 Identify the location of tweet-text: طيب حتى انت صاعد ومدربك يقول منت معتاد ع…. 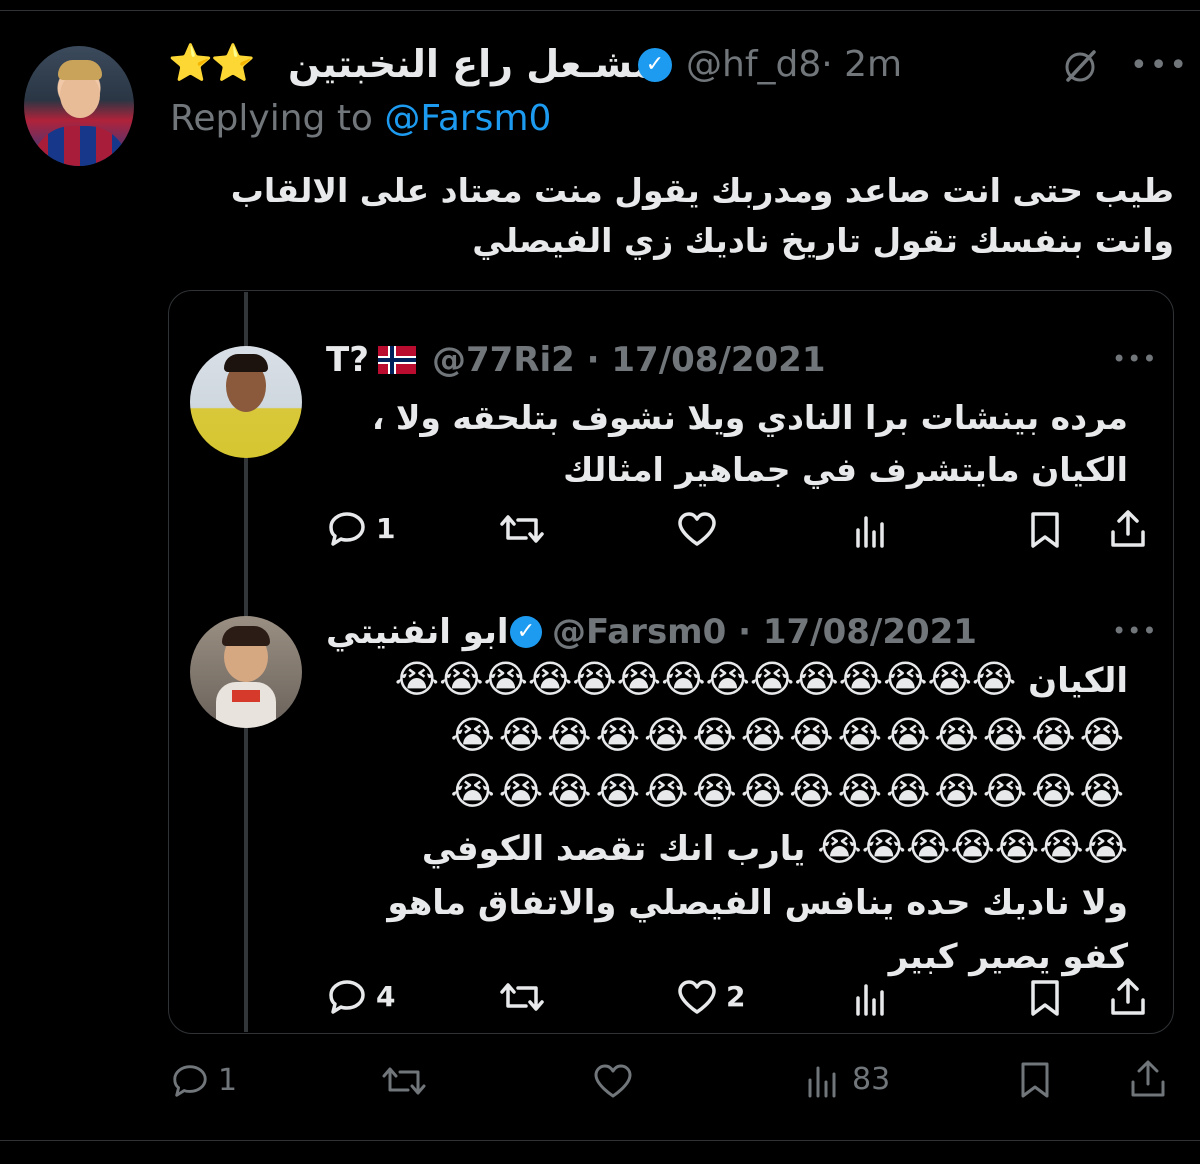
(702, 215).